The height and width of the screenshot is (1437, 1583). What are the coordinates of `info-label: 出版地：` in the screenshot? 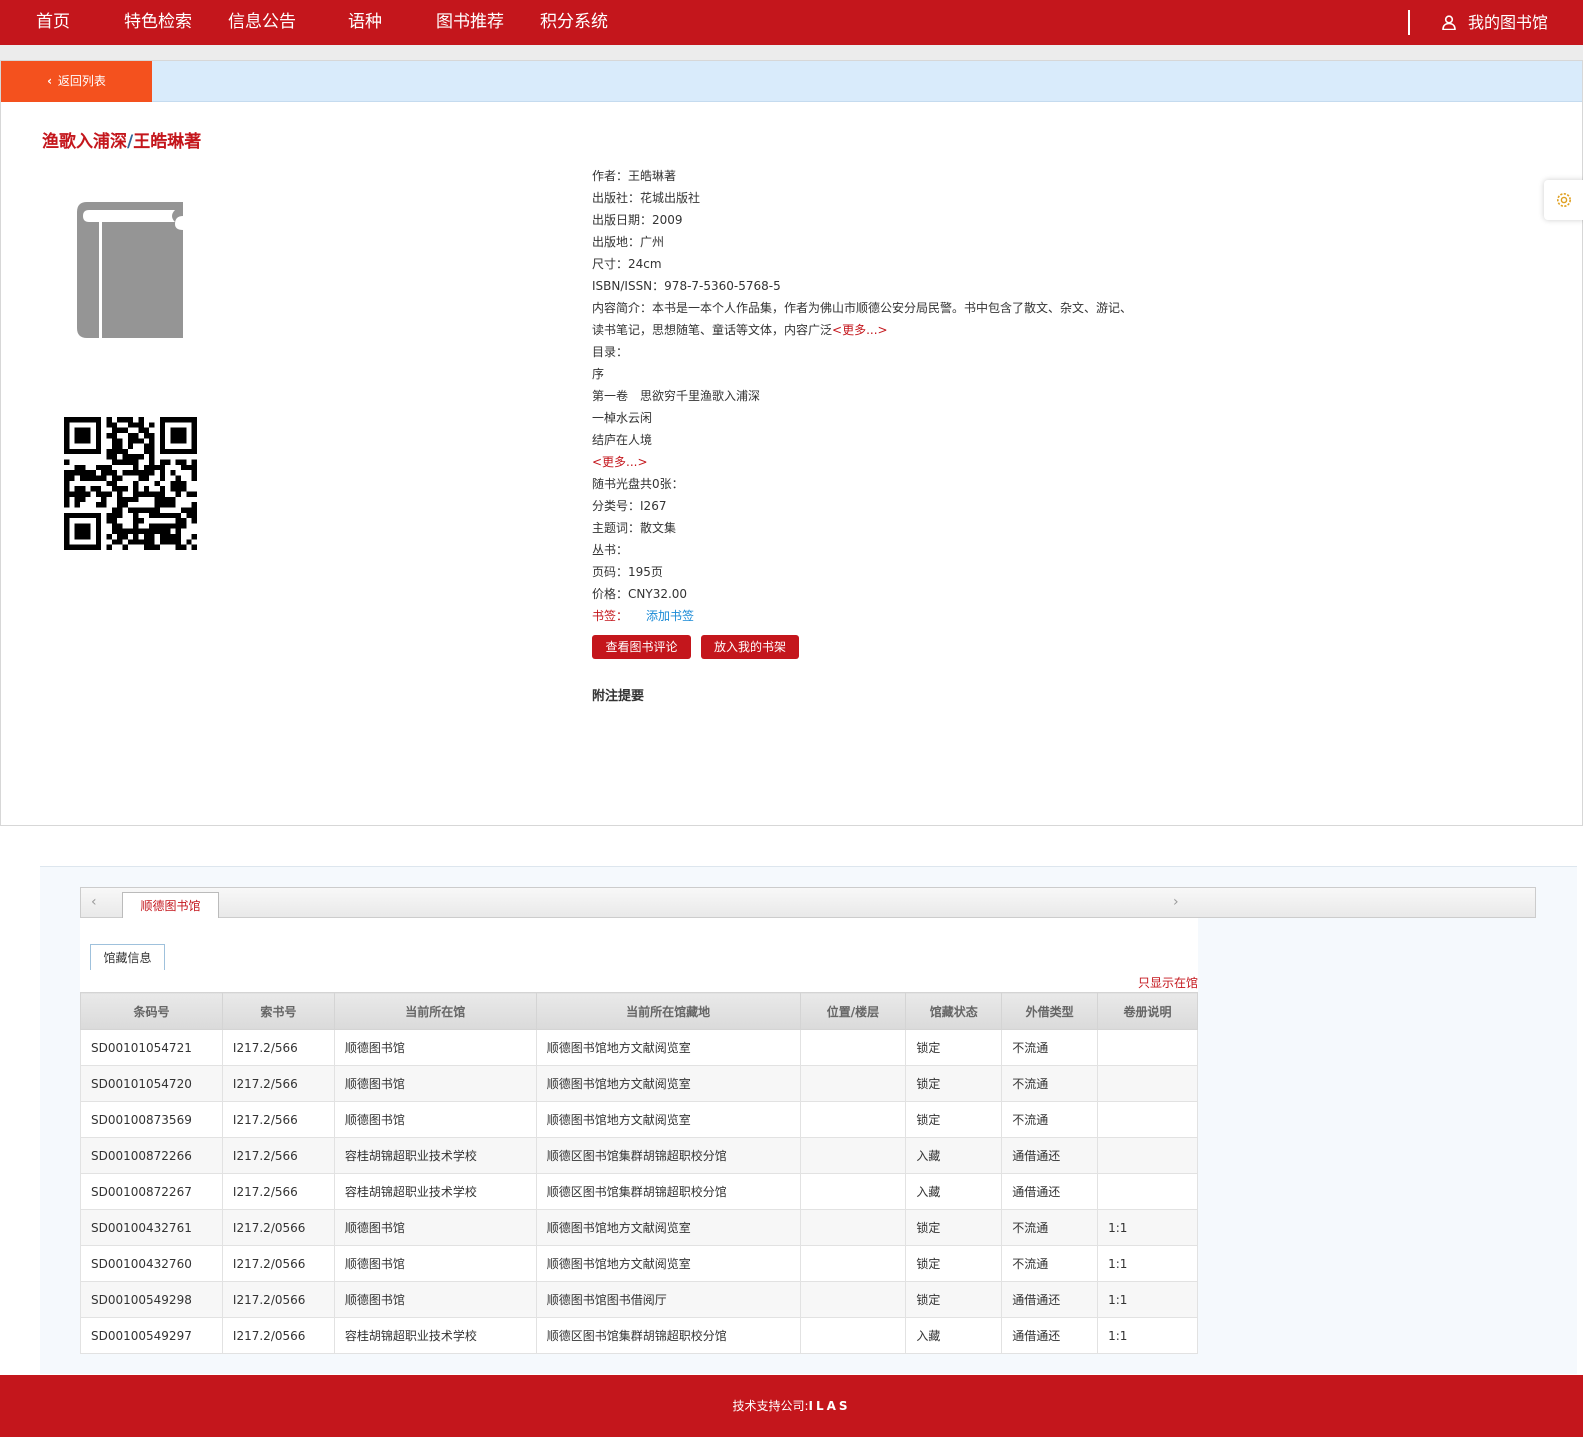 It's located at (616, 242).